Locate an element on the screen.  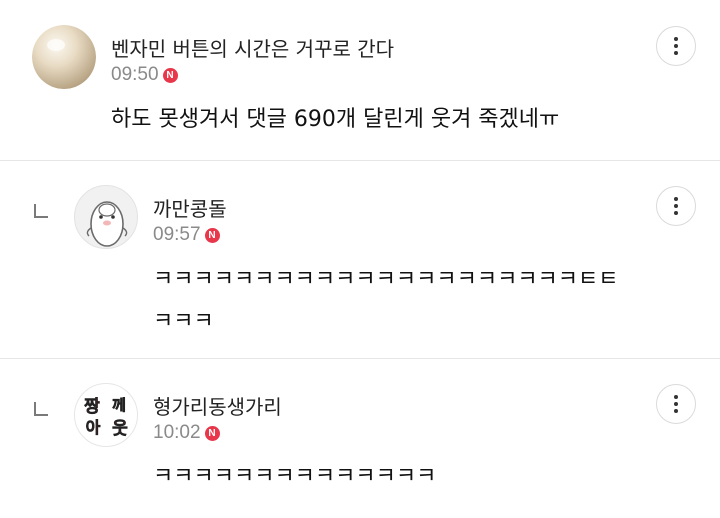
svg-text: 께 is located at coordinates (119, 405).